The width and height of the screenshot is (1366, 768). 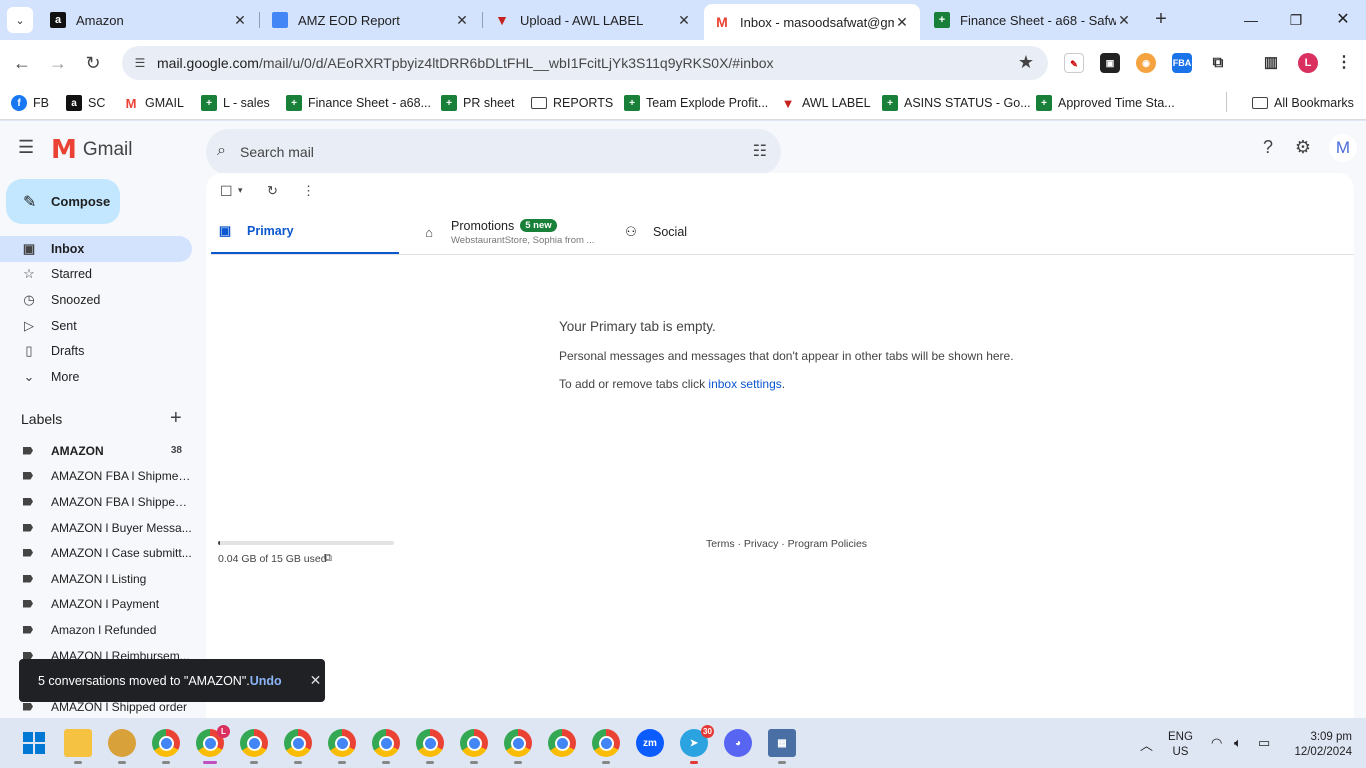 I want to click on browser-tab-amazon: a Amazon ✕, so click(x=149, y=20).